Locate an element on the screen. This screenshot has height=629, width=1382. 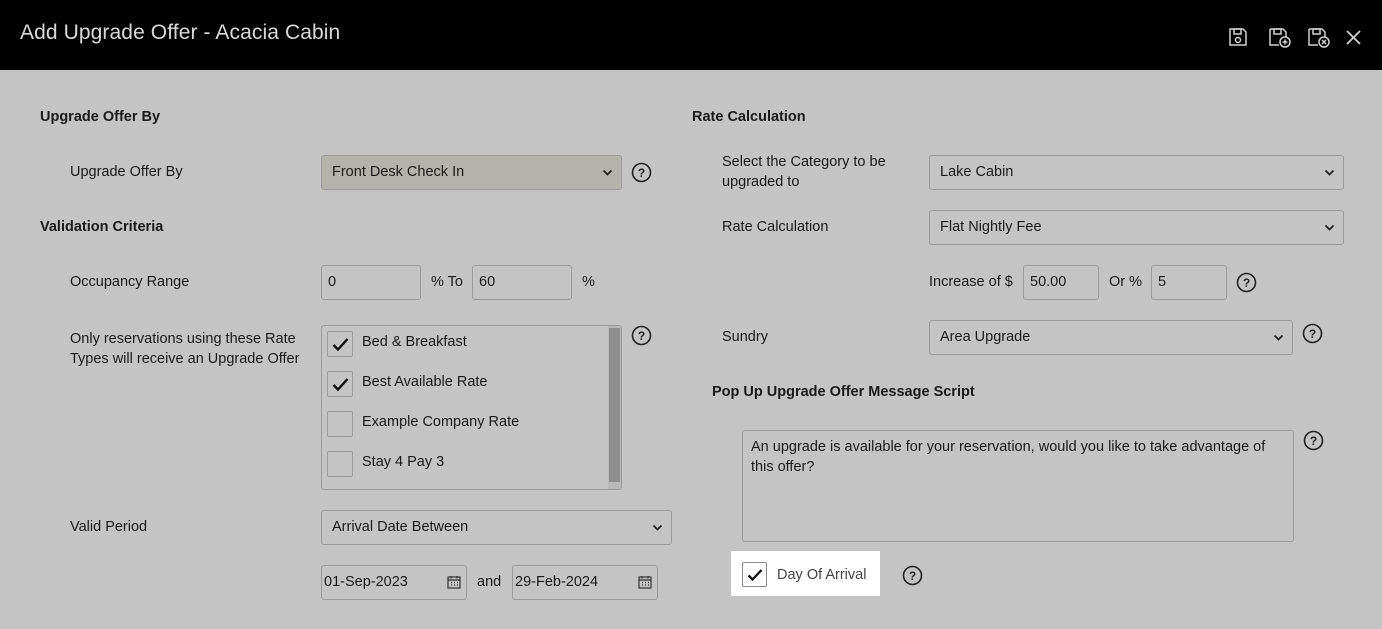
rate-calculation-select: Flat Nightly Fee is located at coordinates (1136, 227).